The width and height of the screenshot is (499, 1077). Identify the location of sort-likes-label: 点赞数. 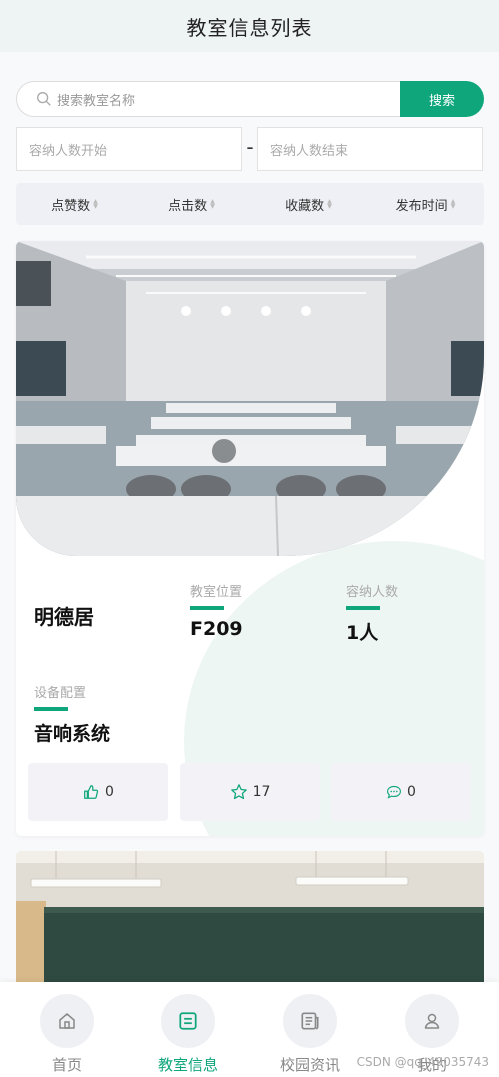
(71, 206).